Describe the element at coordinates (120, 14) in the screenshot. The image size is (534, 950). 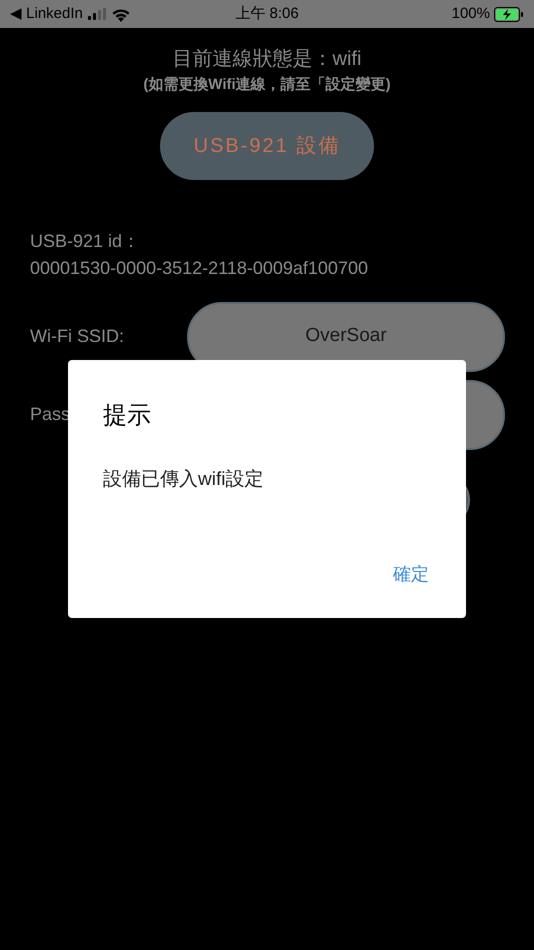
I see `wifi-icon` at that location.